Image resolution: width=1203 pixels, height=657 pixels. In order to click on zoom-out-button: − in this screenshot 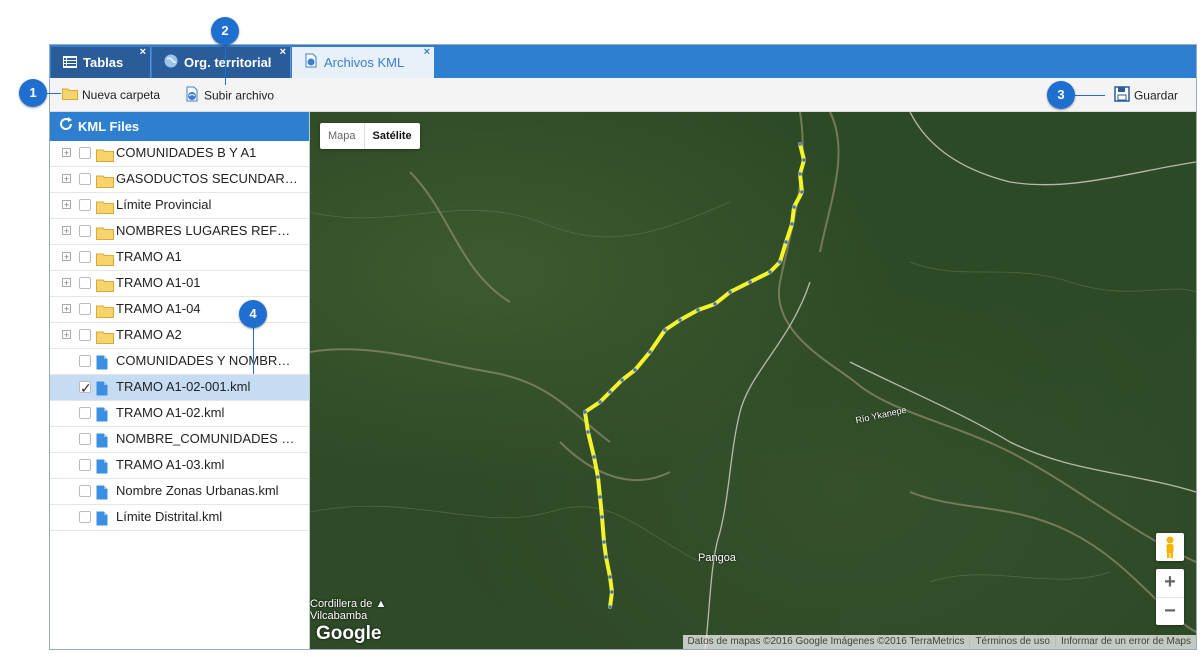, I will do `click(1170, 612)`.